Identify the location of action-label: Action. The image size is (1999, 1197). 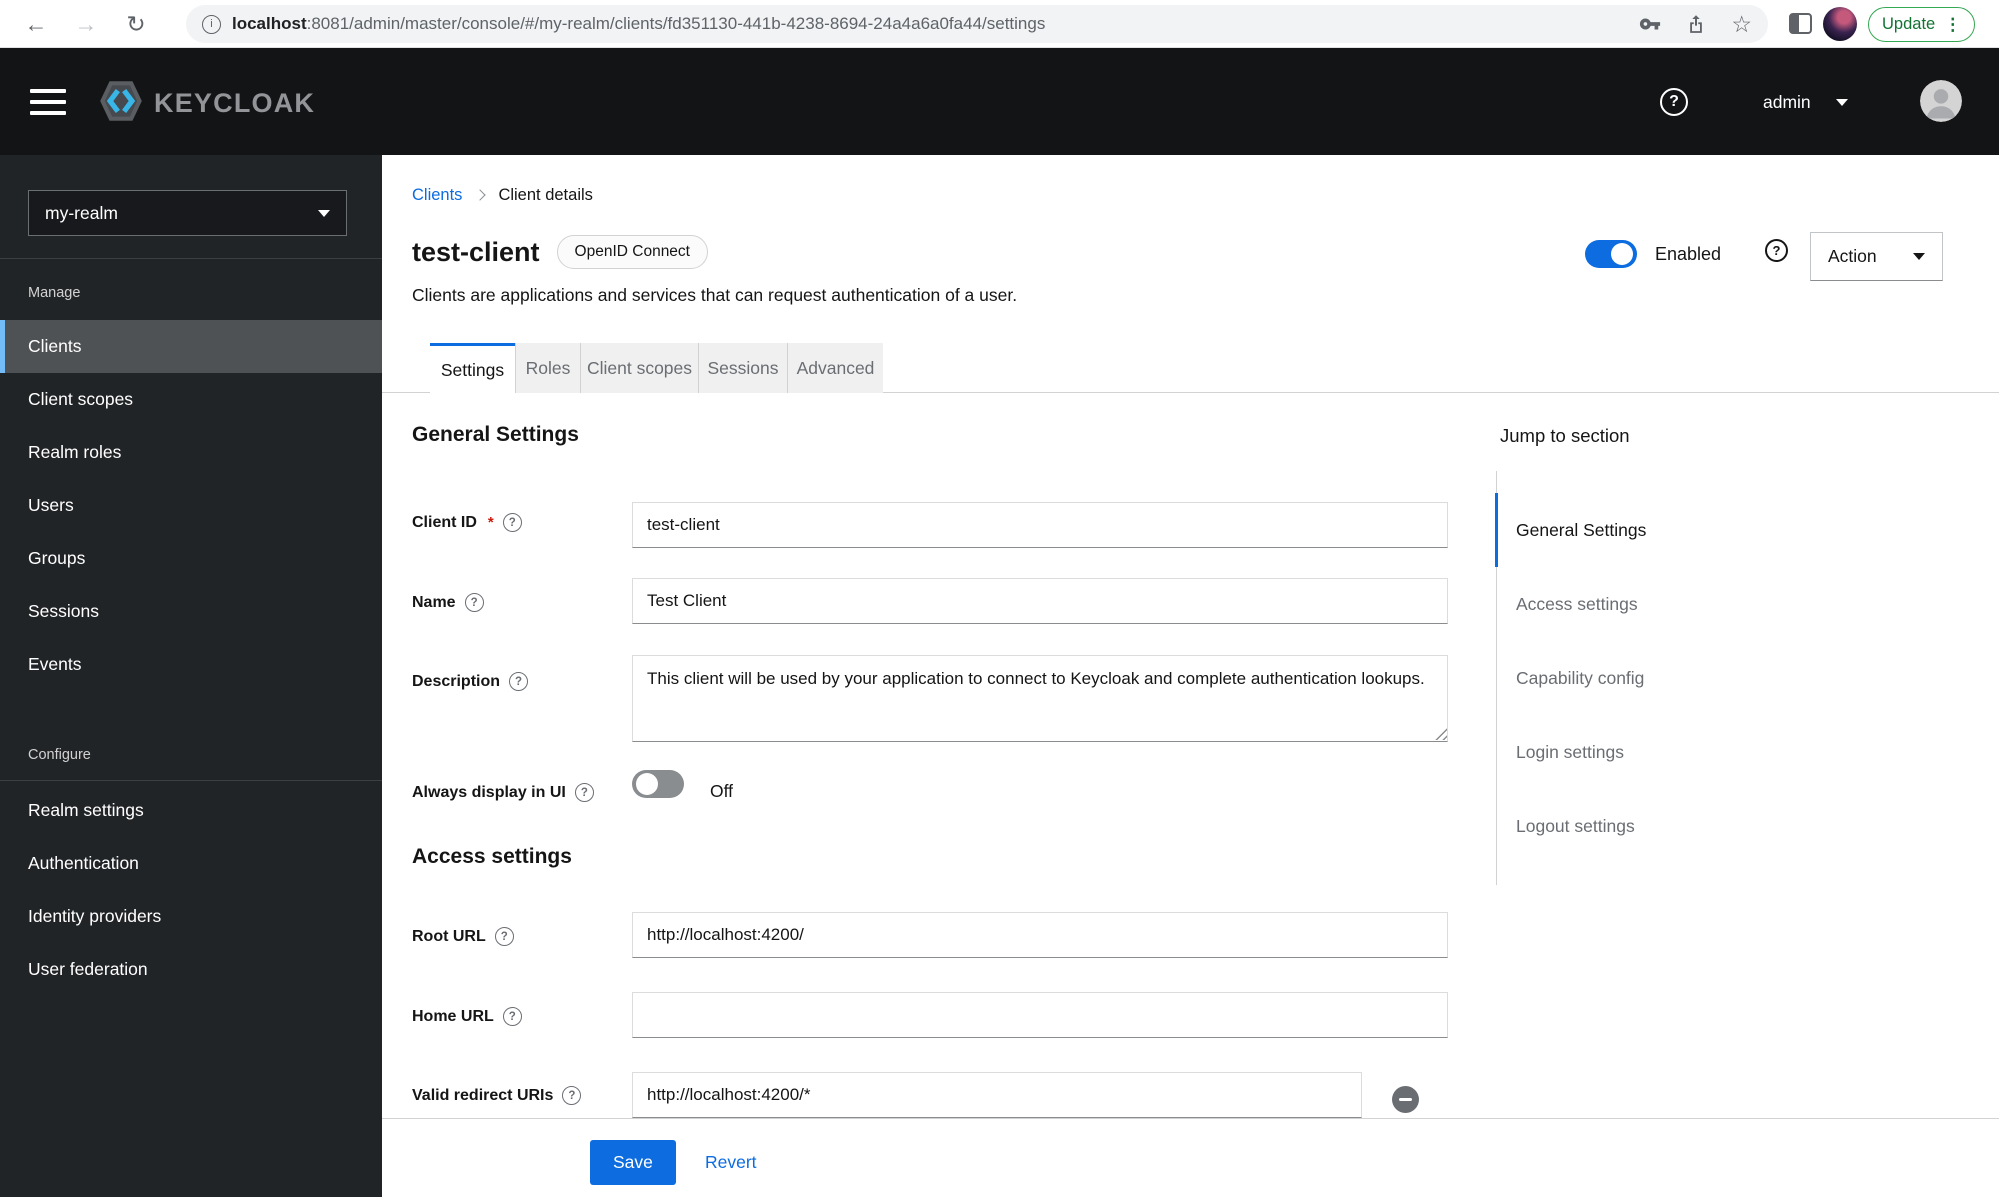
(1852, 256).